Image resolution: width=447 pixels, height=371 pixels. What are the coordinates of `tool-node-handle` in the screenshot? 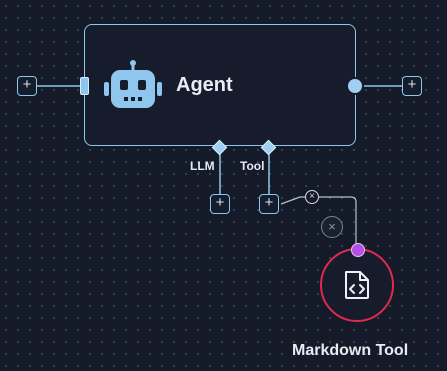 It's located at (358, 250).